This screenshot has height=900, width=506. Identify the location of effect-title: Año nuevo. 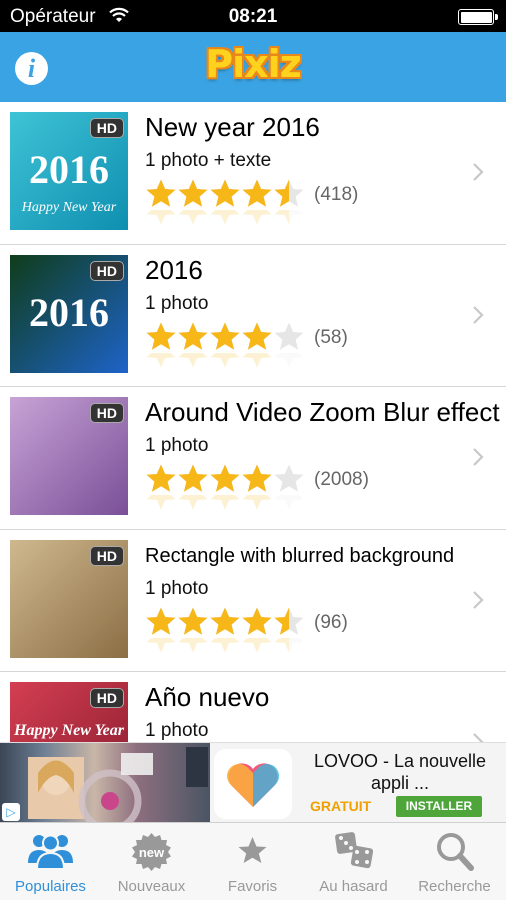
(207, 697).